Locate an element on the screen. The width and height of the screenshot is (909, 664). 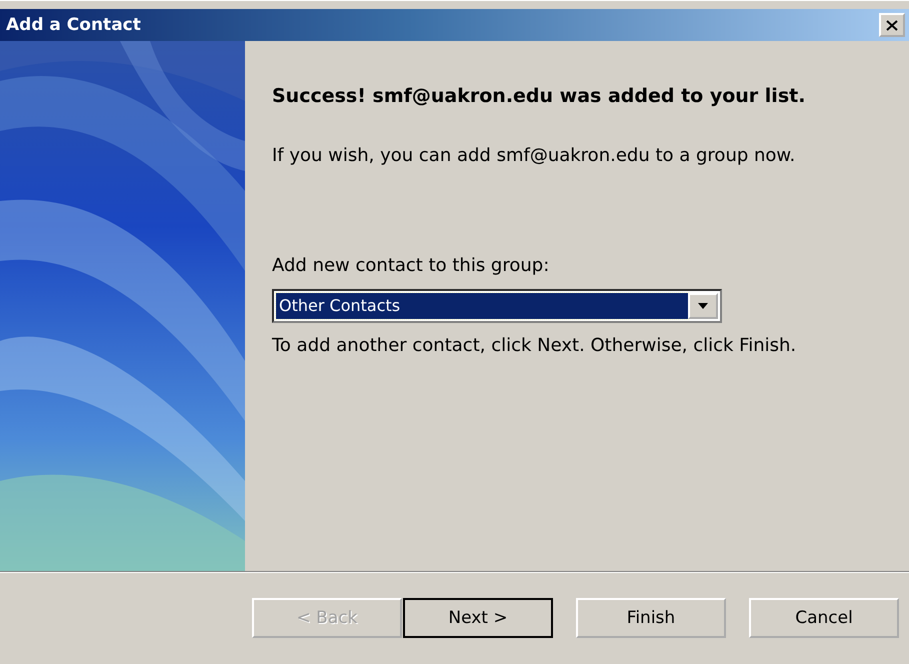
close-button is located at coordinates (892, 25).